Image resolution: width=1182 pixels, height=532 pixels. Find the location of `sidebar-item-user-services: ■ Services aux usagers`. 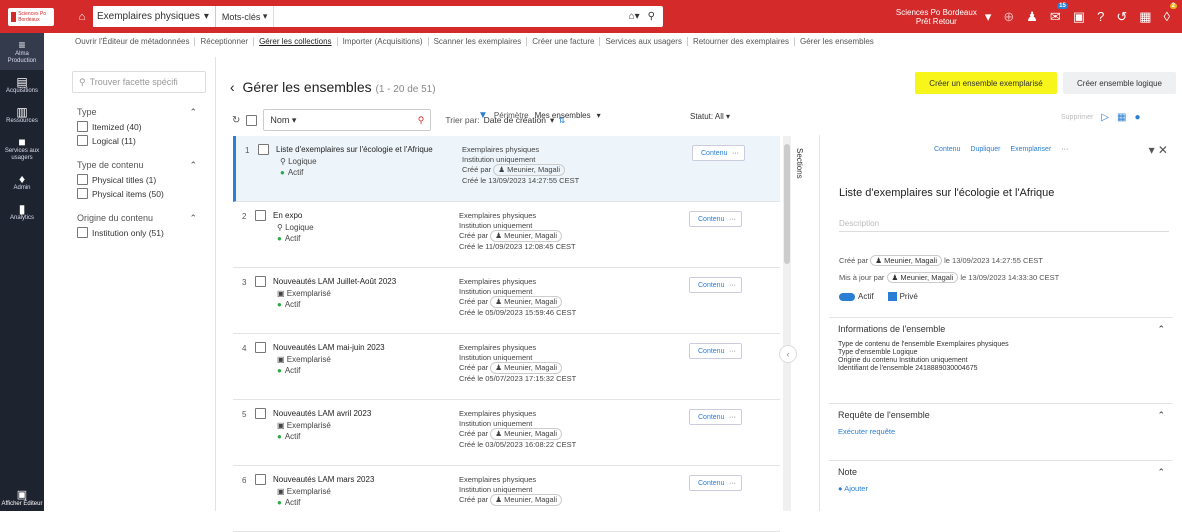

sidebar-item-user-services: ■ Services aux usagers is located at coordinates (22, 148).